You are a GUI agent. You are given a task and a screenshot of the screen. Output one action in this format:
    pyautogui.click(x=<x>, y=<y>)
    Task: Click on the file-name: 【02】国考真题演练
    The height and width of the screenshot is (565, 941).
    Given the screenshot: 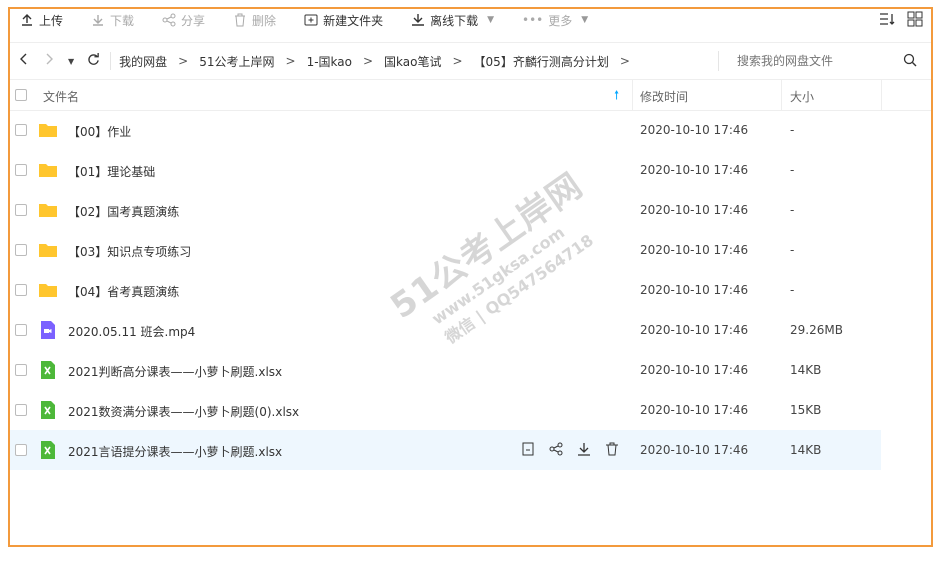 What is the action you would take?
    pyautogui.click(x=123, y=211)
    